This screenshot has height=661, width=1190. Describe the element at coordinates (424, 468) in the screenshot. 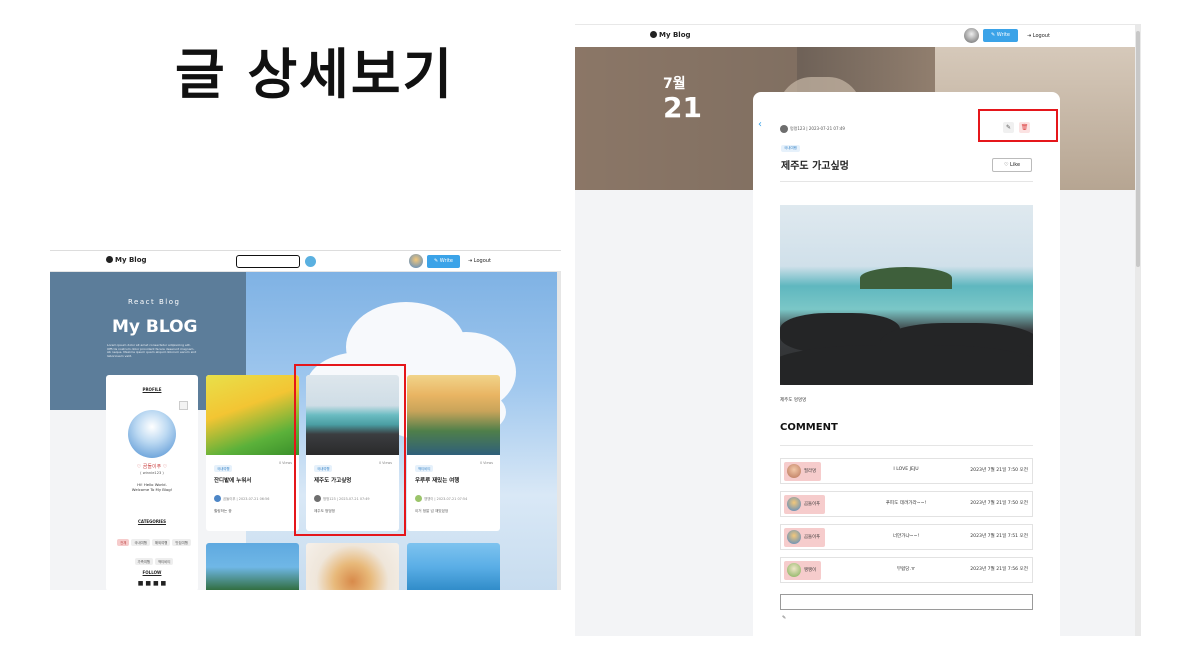

I see `post-category: 액티비티` at that location.